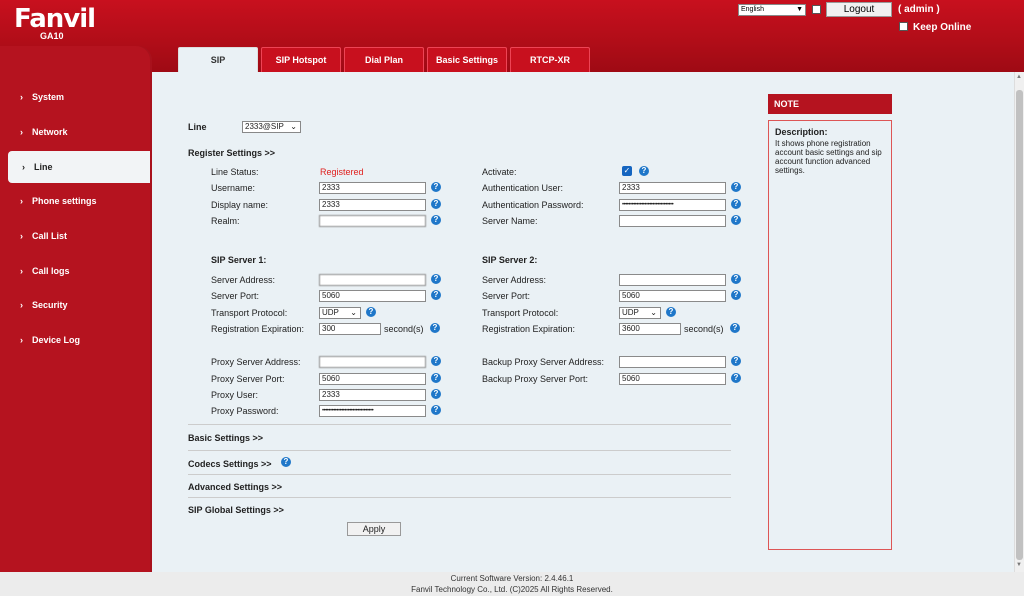 The width and height of the screenshot is (1024, 596). I want to click on vertical-scrollbar: ▲ ▼, so click(1019, 322).